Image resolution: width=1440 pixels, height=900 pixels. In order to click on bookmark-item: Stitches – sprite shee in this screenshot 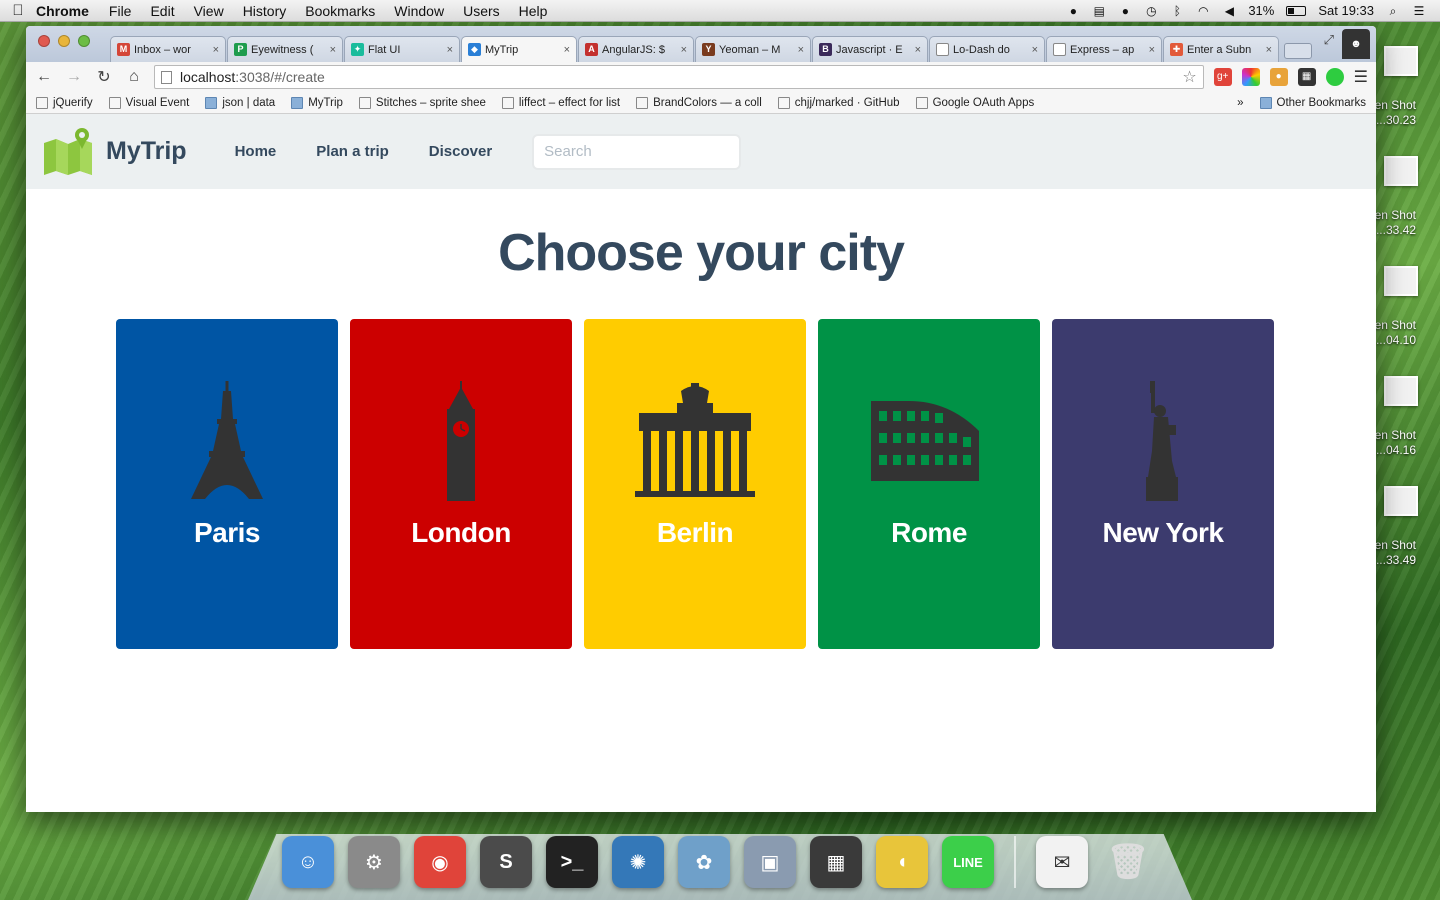, I will do `click(422, 102)`.